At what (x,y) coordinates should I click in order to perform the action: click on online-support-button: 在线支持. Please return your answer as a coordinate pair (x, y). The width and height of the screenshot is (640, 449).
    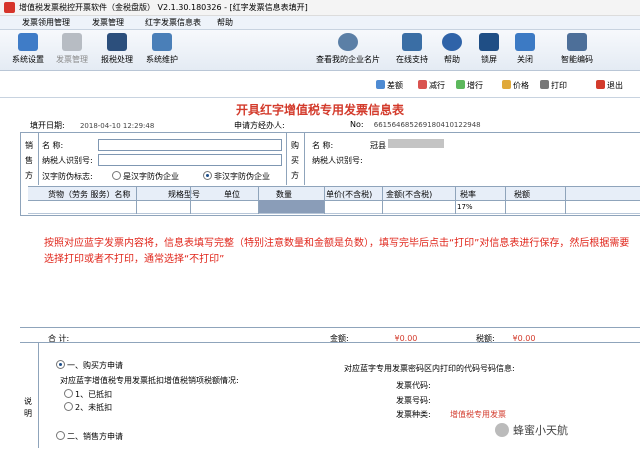
    Looking at the image, I should click on (412, 49).